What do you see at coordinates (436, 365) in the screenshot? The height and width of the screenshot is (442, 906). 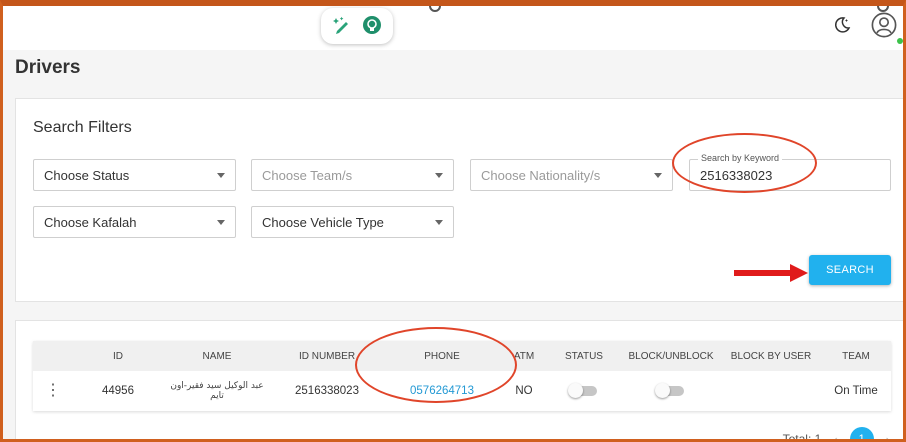 I see `annotation-oval-phone` at bounding box center [436, 365].